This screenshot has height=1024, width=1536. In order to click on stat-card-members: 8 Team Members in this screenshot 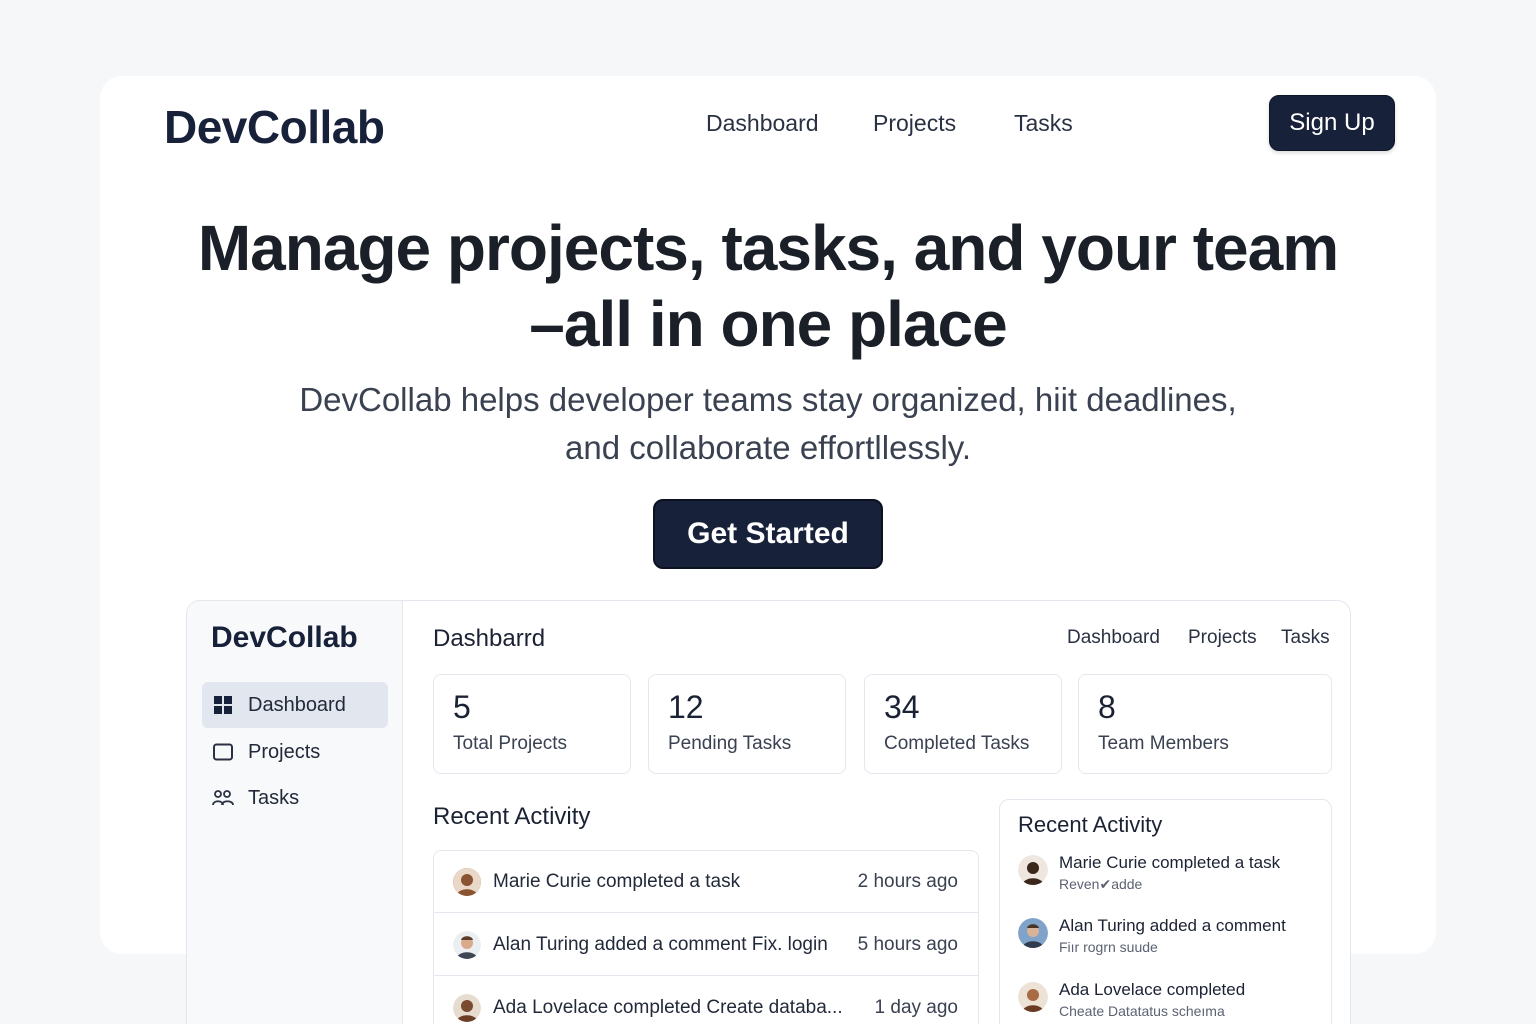, I will do `click(1205, 724)`.